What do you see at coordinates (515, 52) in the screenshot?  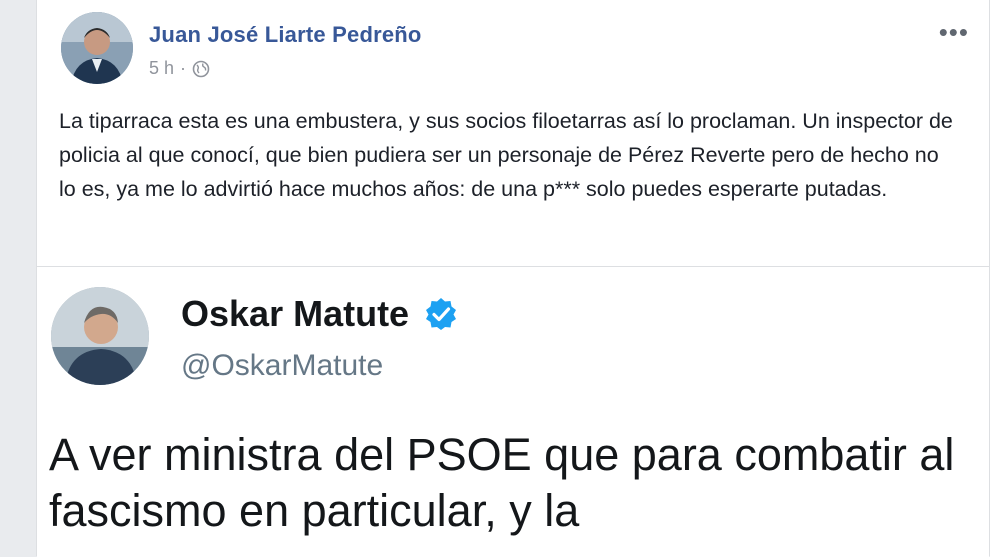 I see `post-header: Juan José Liarte Pedreño 5 h · •••` at bounding box center [515, 52].